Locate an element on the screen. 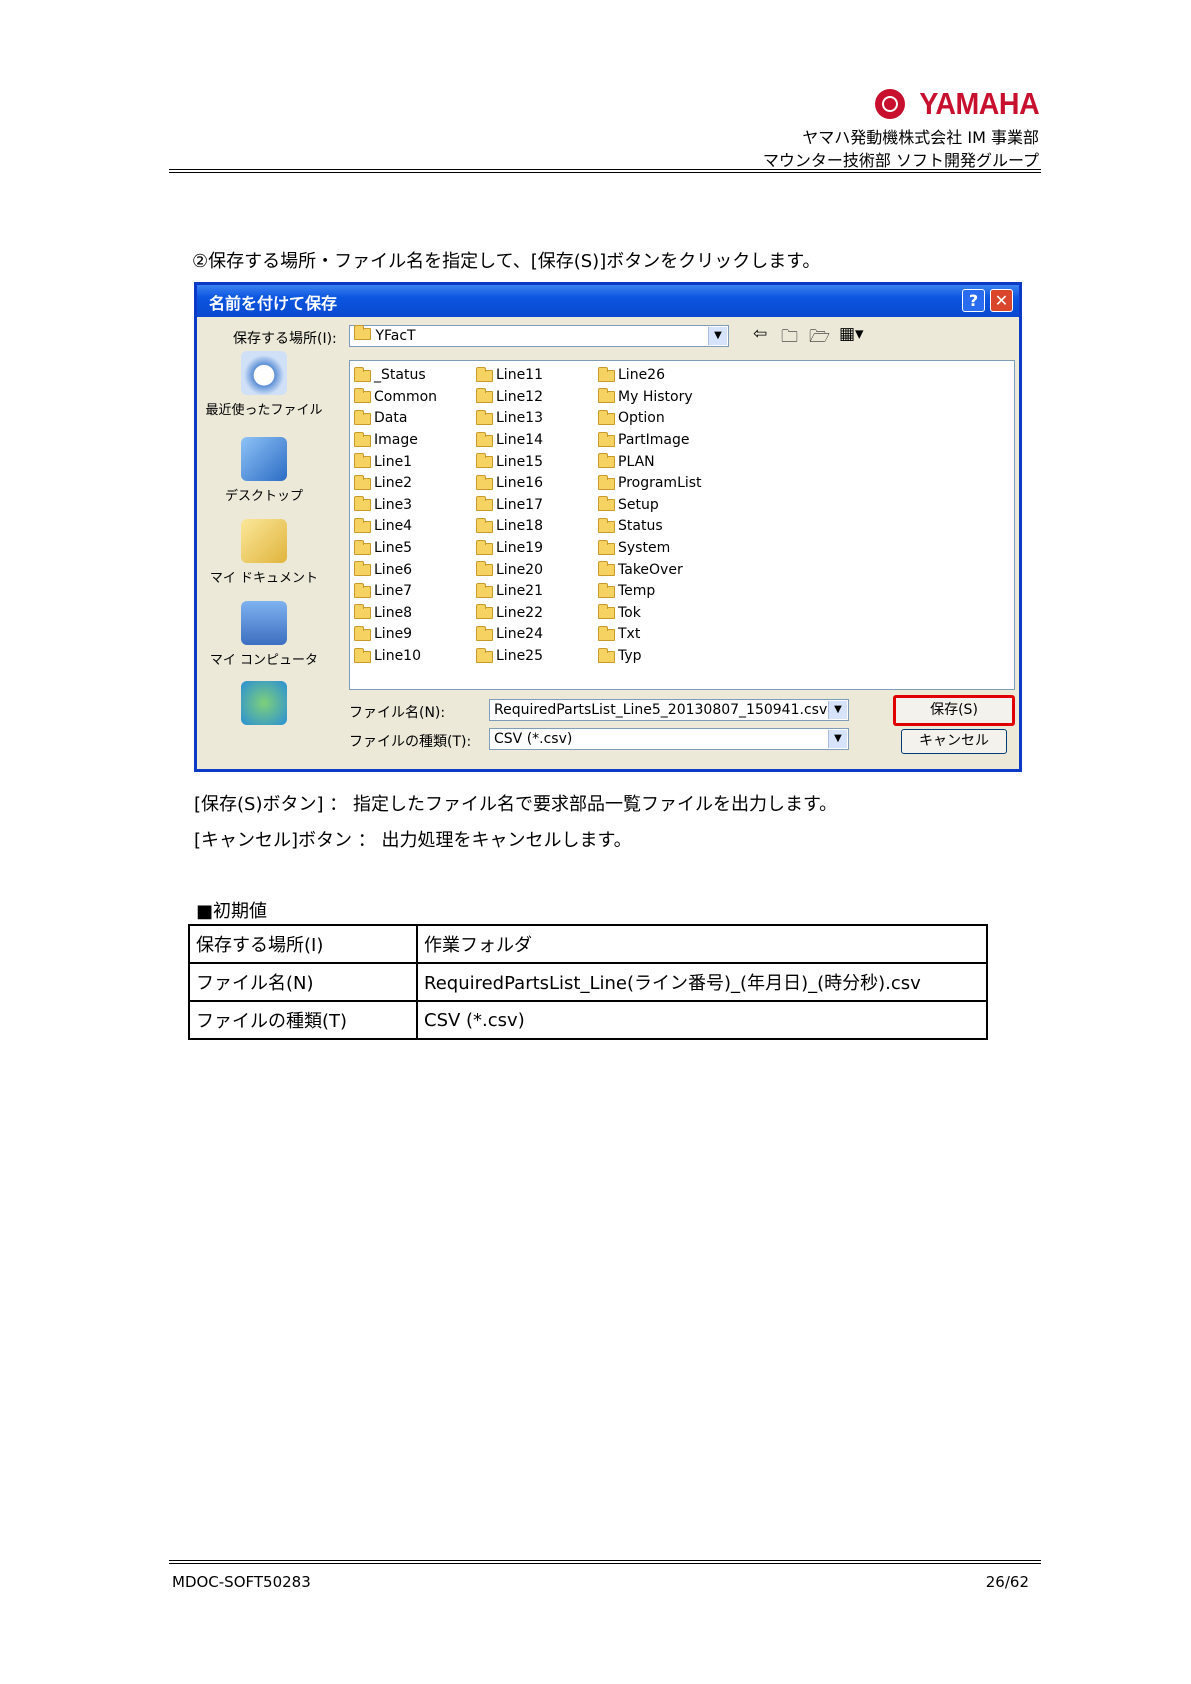  folder-item: TakeOver is located at coordinates (650, 570).